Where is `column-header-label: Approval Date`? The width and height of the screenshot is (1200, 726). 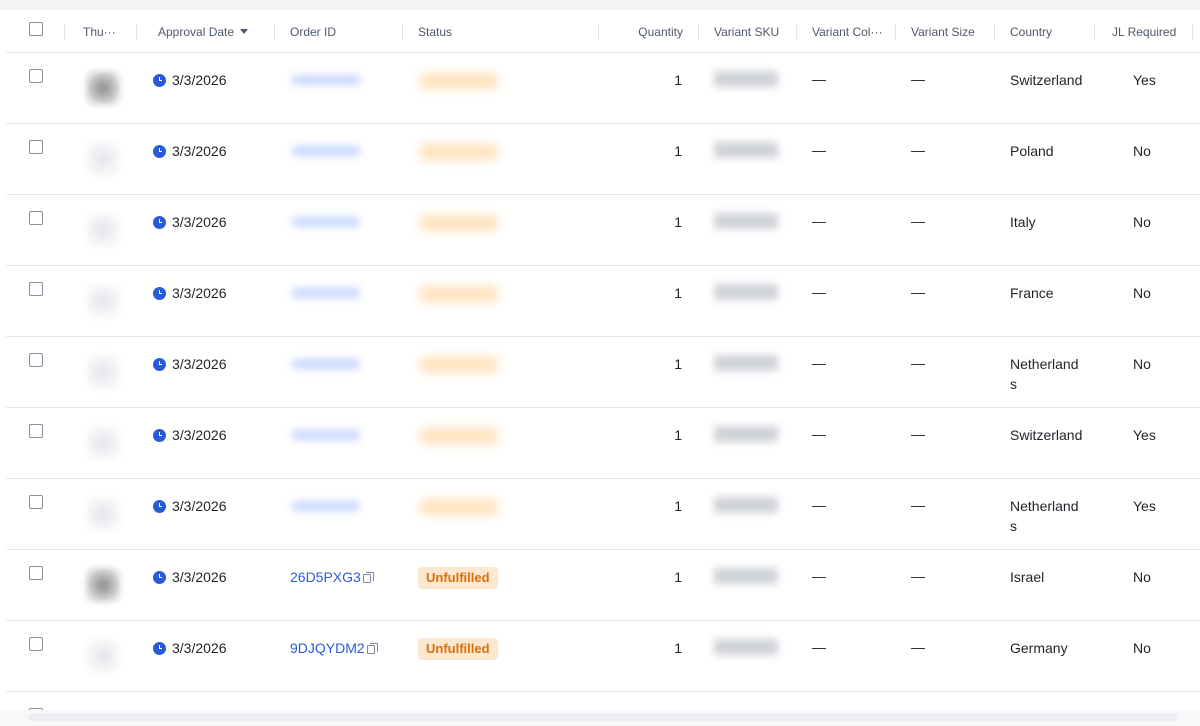 column-header-label: Approval Date is located at coordinates (196, 32).